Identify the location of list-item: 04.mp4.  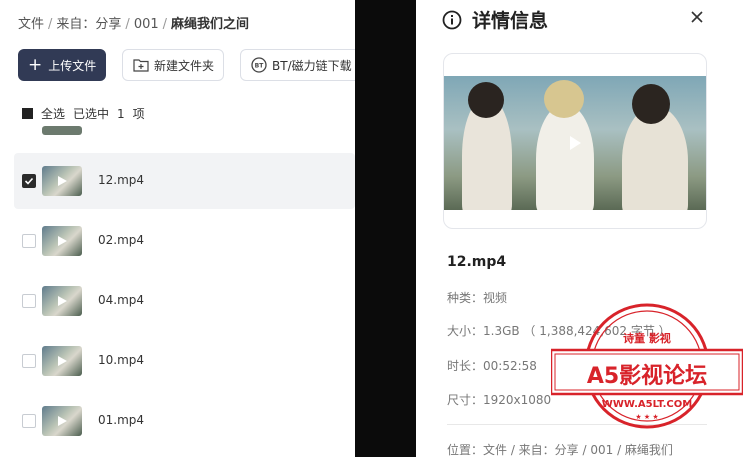
(184, 301).